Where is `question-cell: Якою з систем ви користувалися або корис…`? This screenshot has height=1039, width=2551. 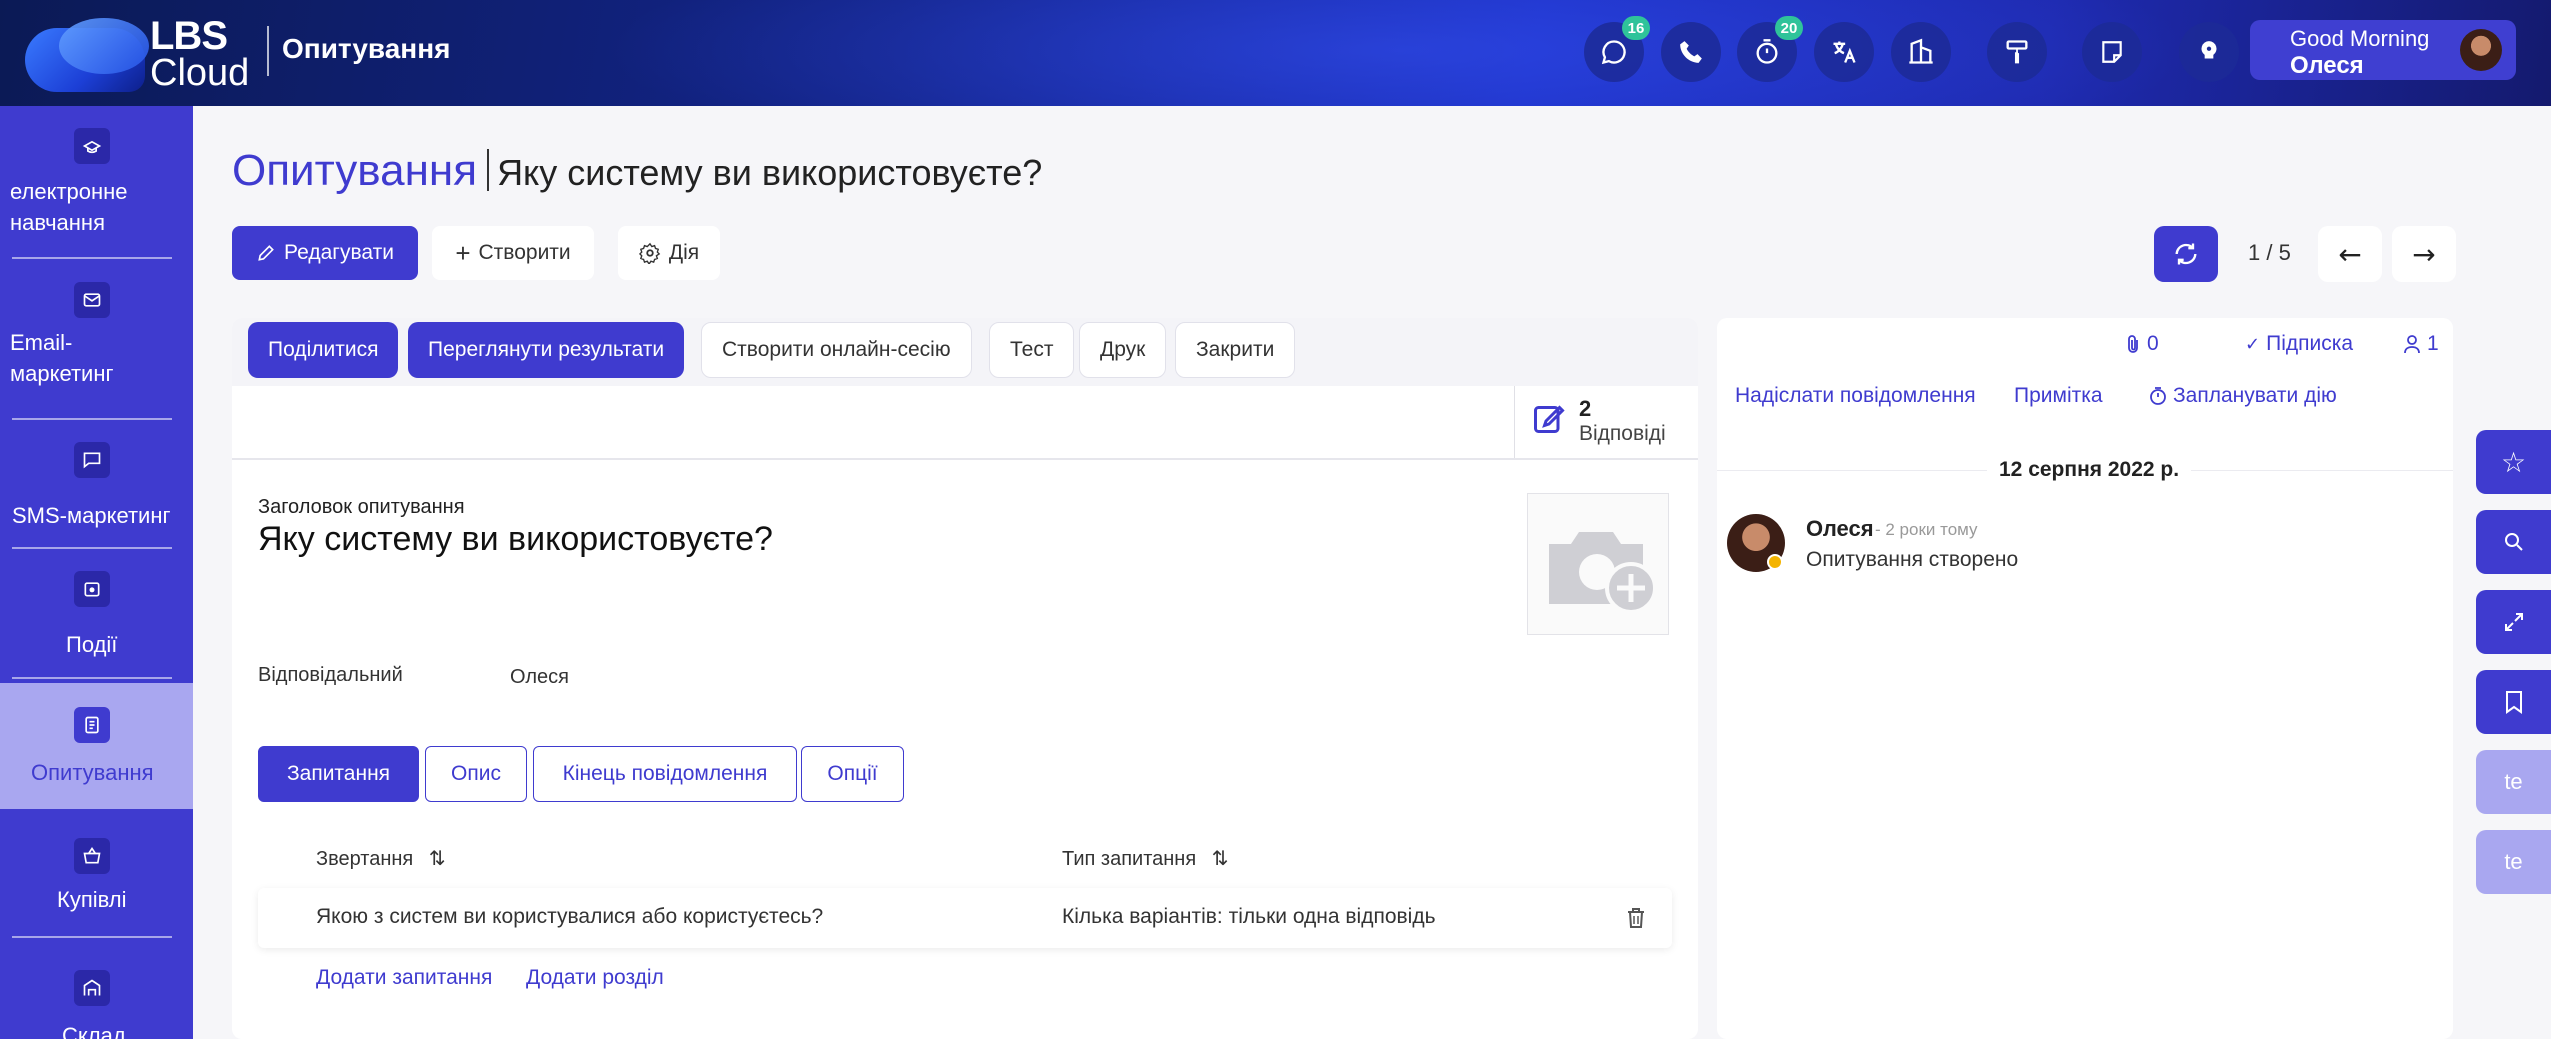 question-cell: Якою з систем ви користувалися або корис… is located at coordinates (570, 916).